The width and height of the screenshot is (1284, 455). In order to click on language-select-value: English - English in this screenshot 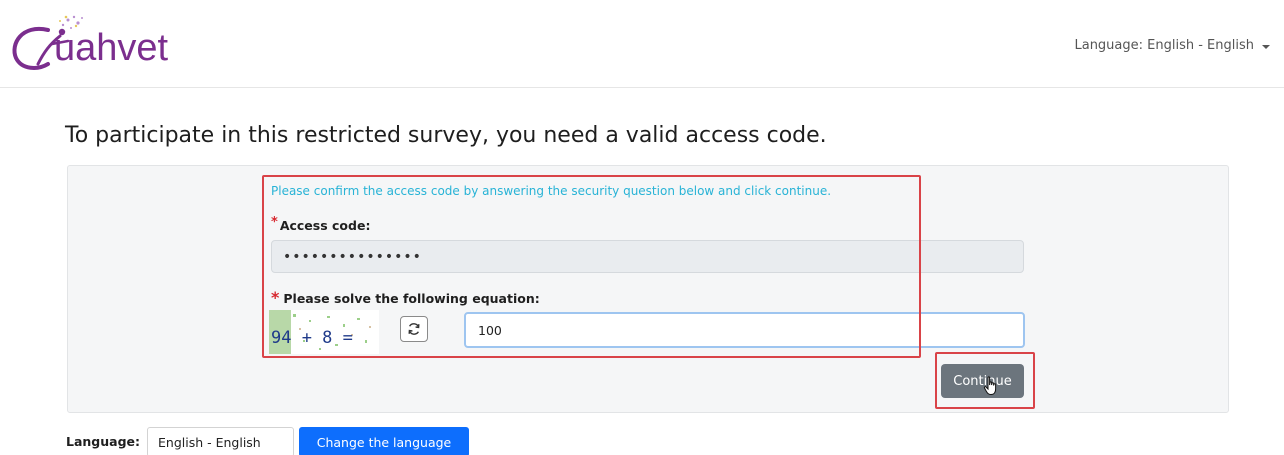, I will do `click(209, 442)`.